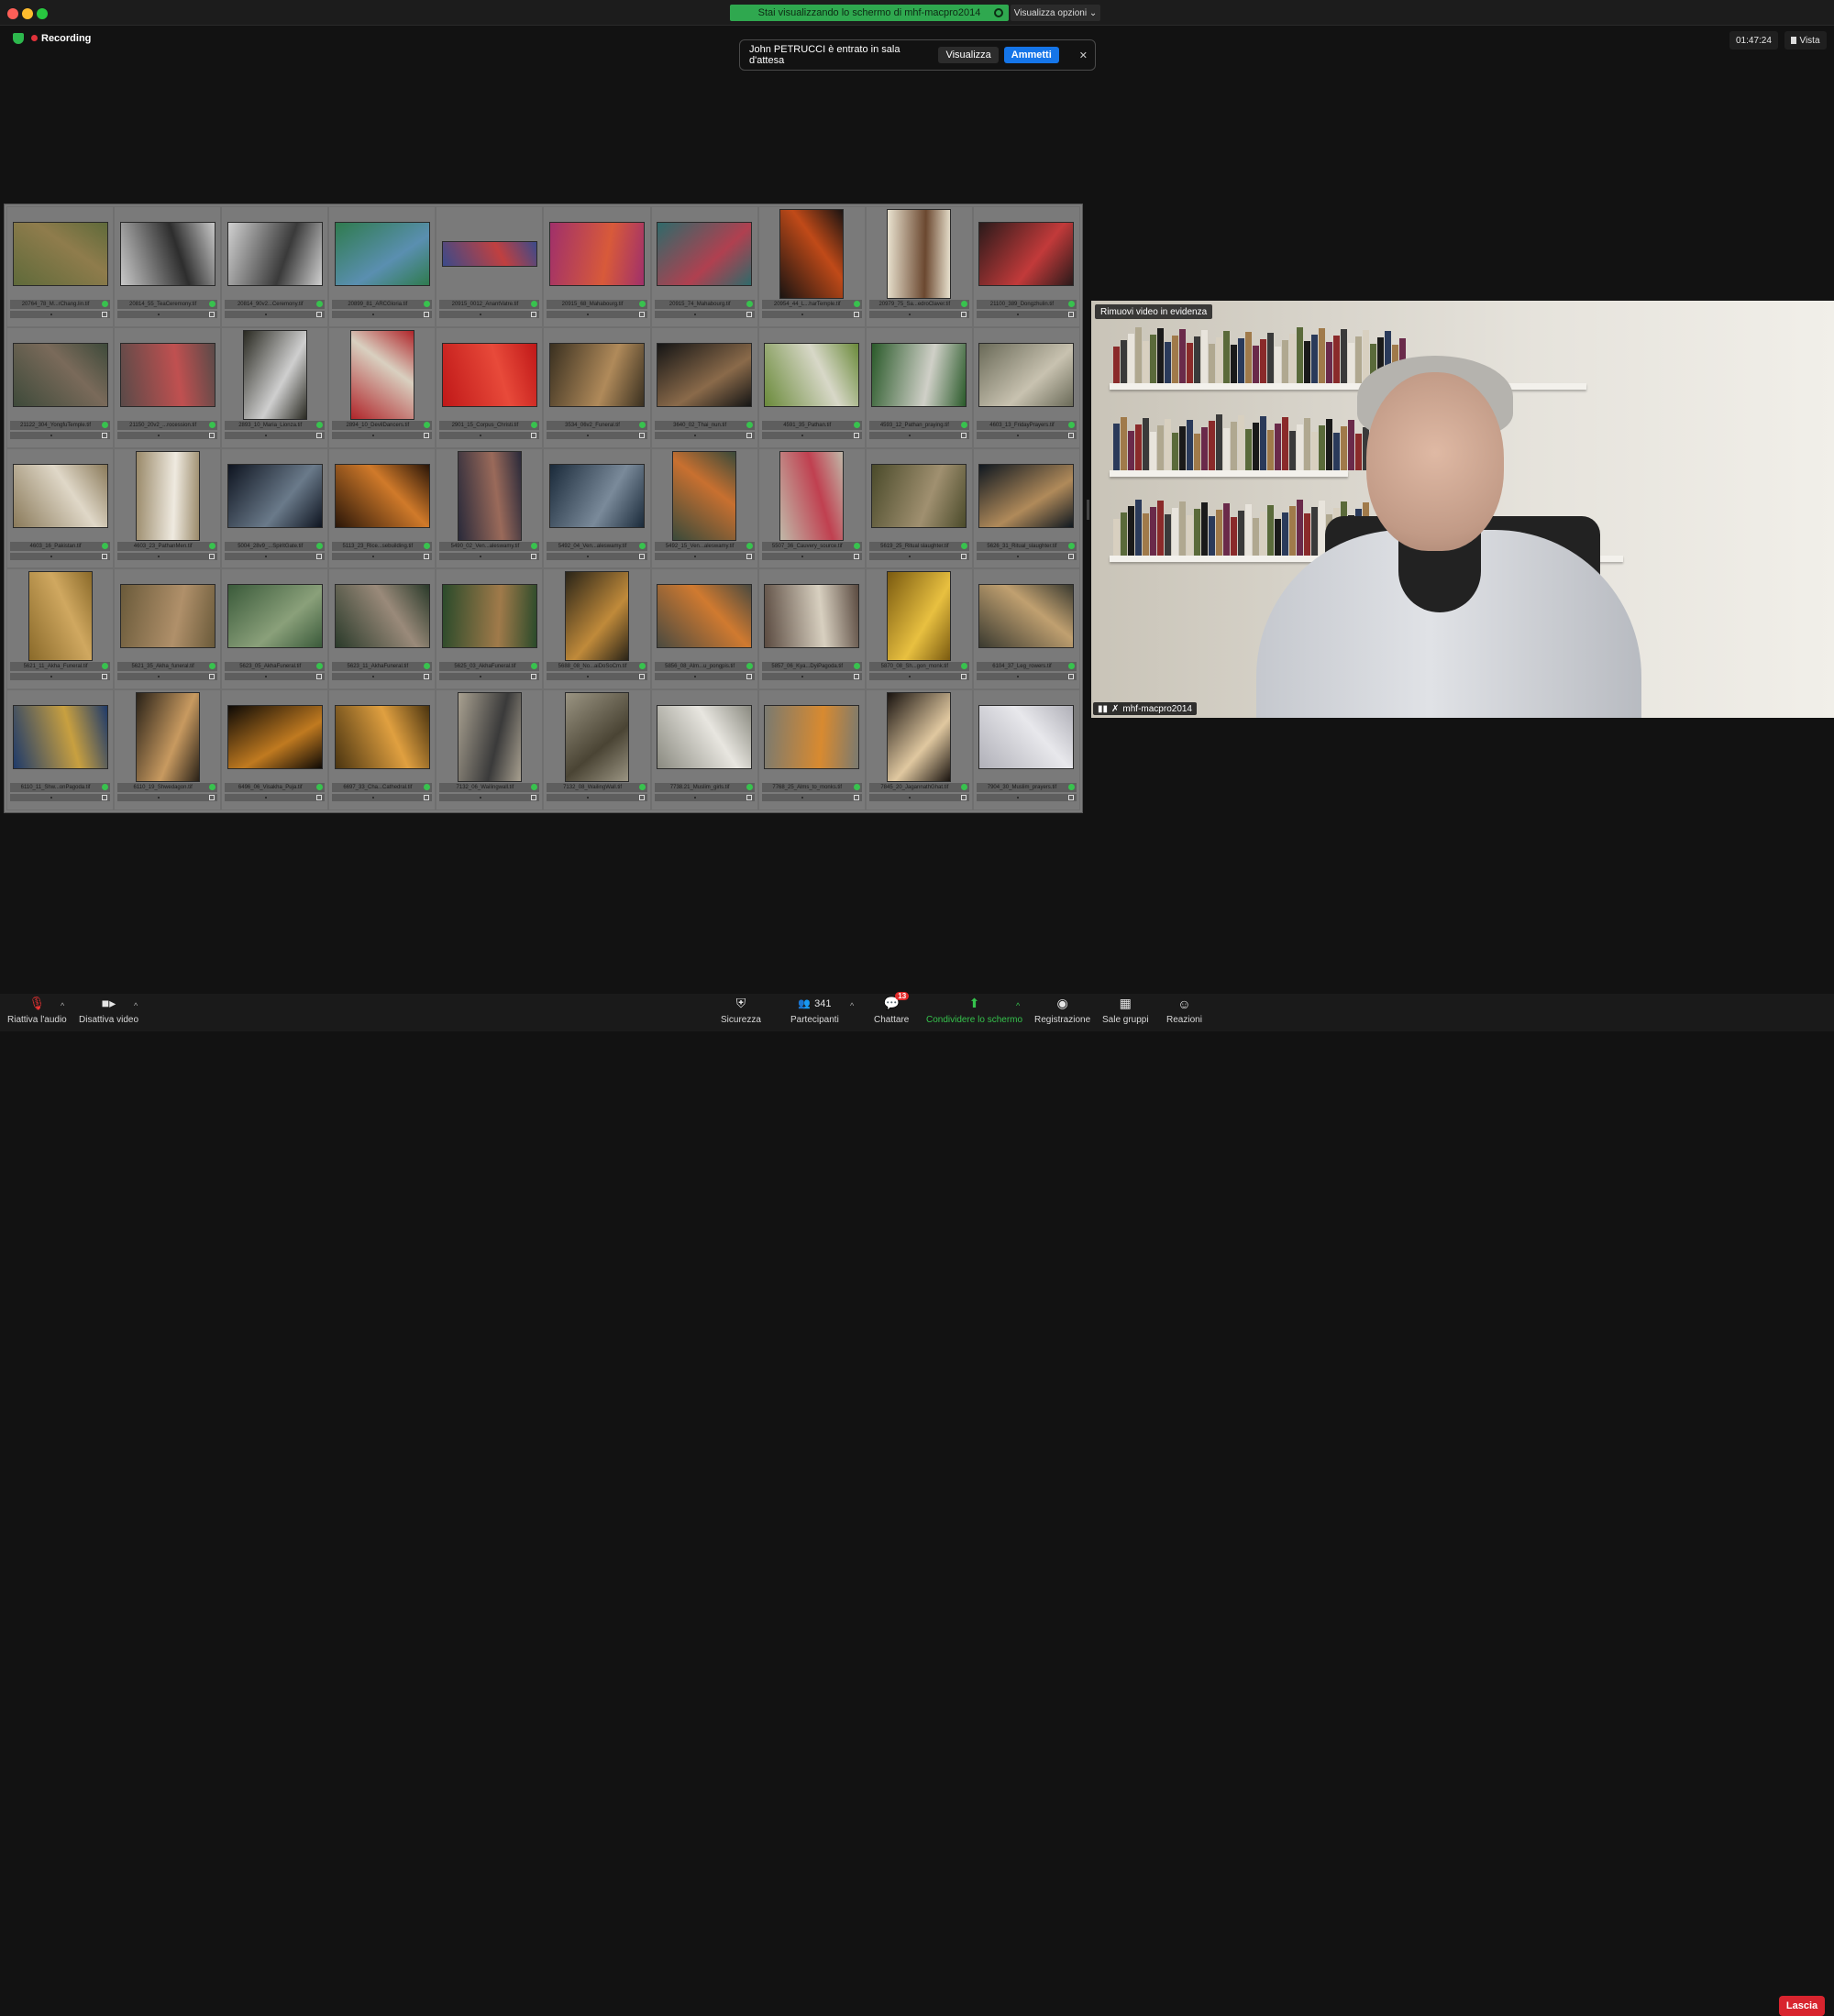  I want to click on photo-thumbnail-cell: 6496_06_Visakha_Puja.tif, so click(275, 749).